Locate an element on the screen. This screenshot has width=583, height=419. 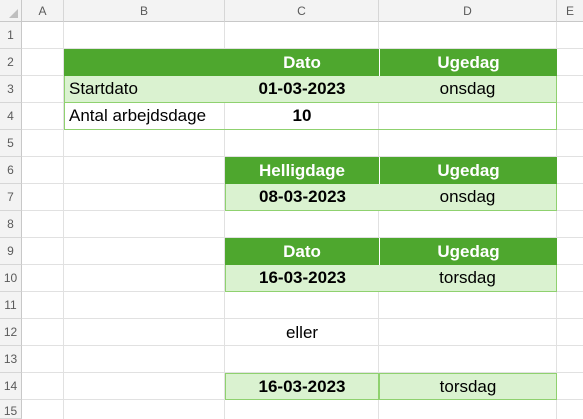
row-header-2: 2 is located at coordinates (11, 62).